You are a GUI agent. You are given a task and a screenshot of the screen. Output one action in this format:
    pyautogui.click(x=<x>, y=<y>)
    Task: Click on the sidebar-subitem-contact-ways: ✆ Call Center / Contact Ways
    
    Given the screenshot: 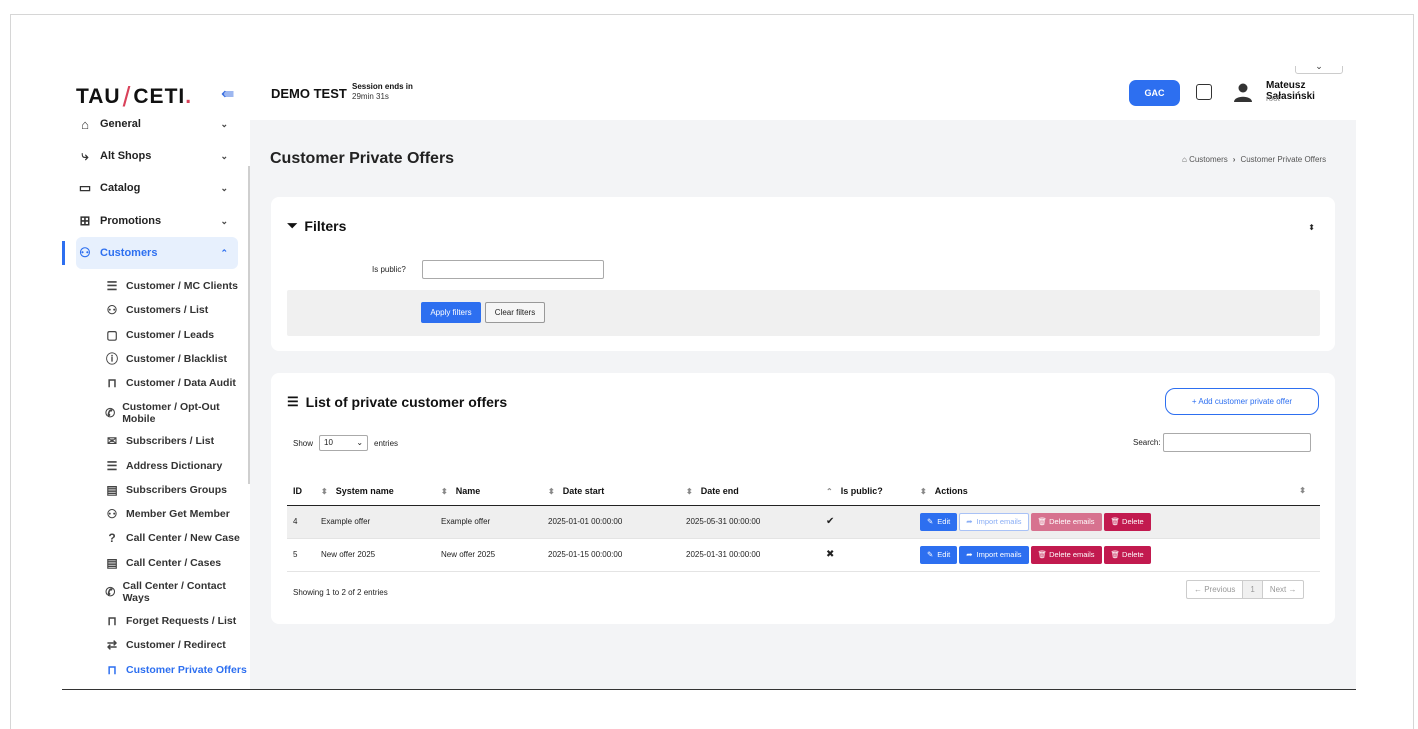 What is the action you would take?
    pyautogui.click(x=166, y=592)
    